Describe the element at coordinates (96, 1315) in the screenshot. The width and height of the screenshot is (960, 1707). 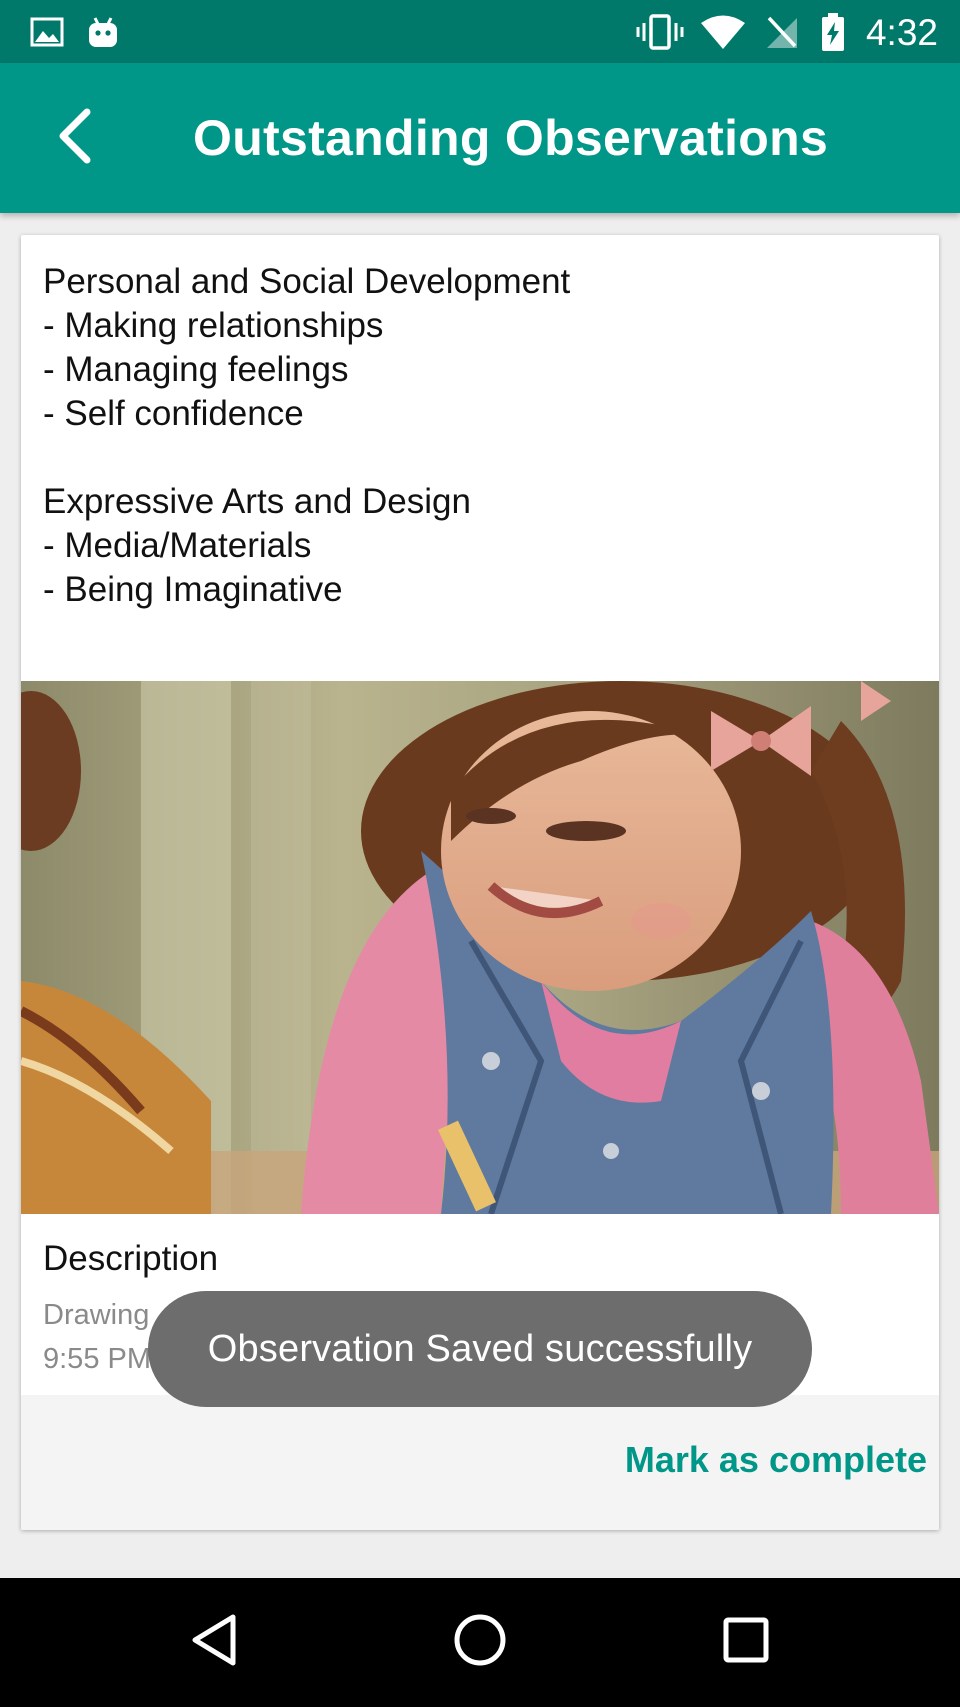
I see `description-text: Drawing` at that location.